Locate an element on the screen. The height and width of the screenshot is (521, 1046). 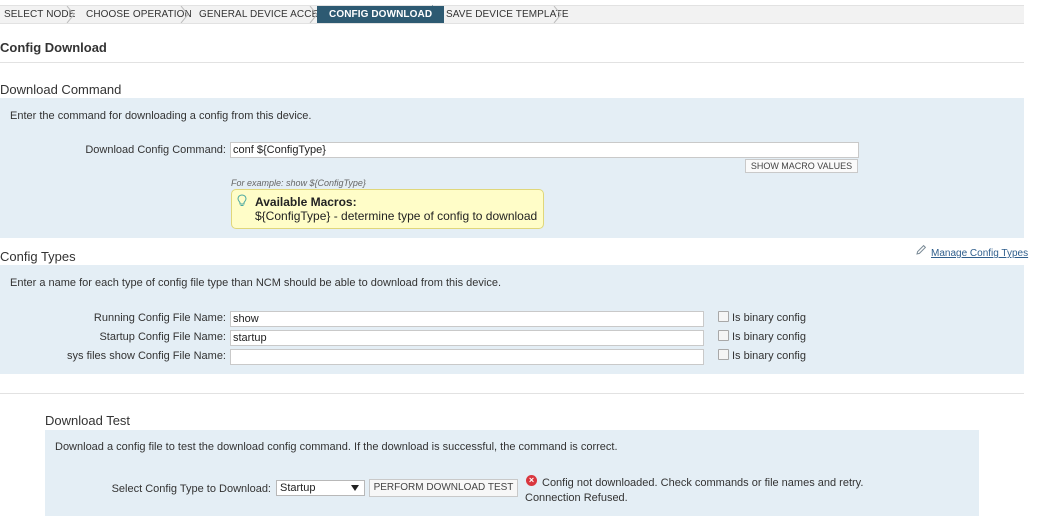
sys-files-binary-checkbox is located at coordinates (723, 354).